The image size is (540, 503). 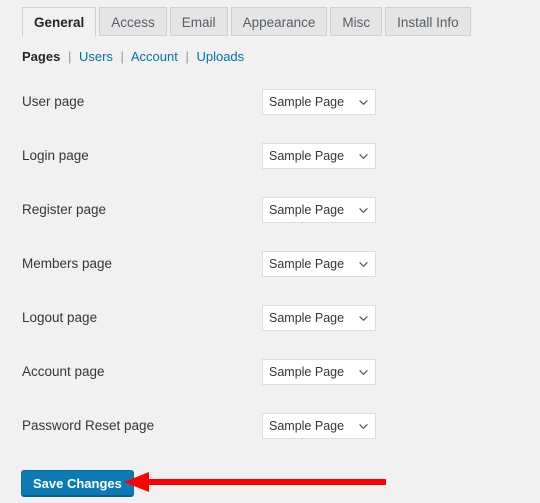 I want to click on tab-appearance: Appearance, so click(x=279, y=21).